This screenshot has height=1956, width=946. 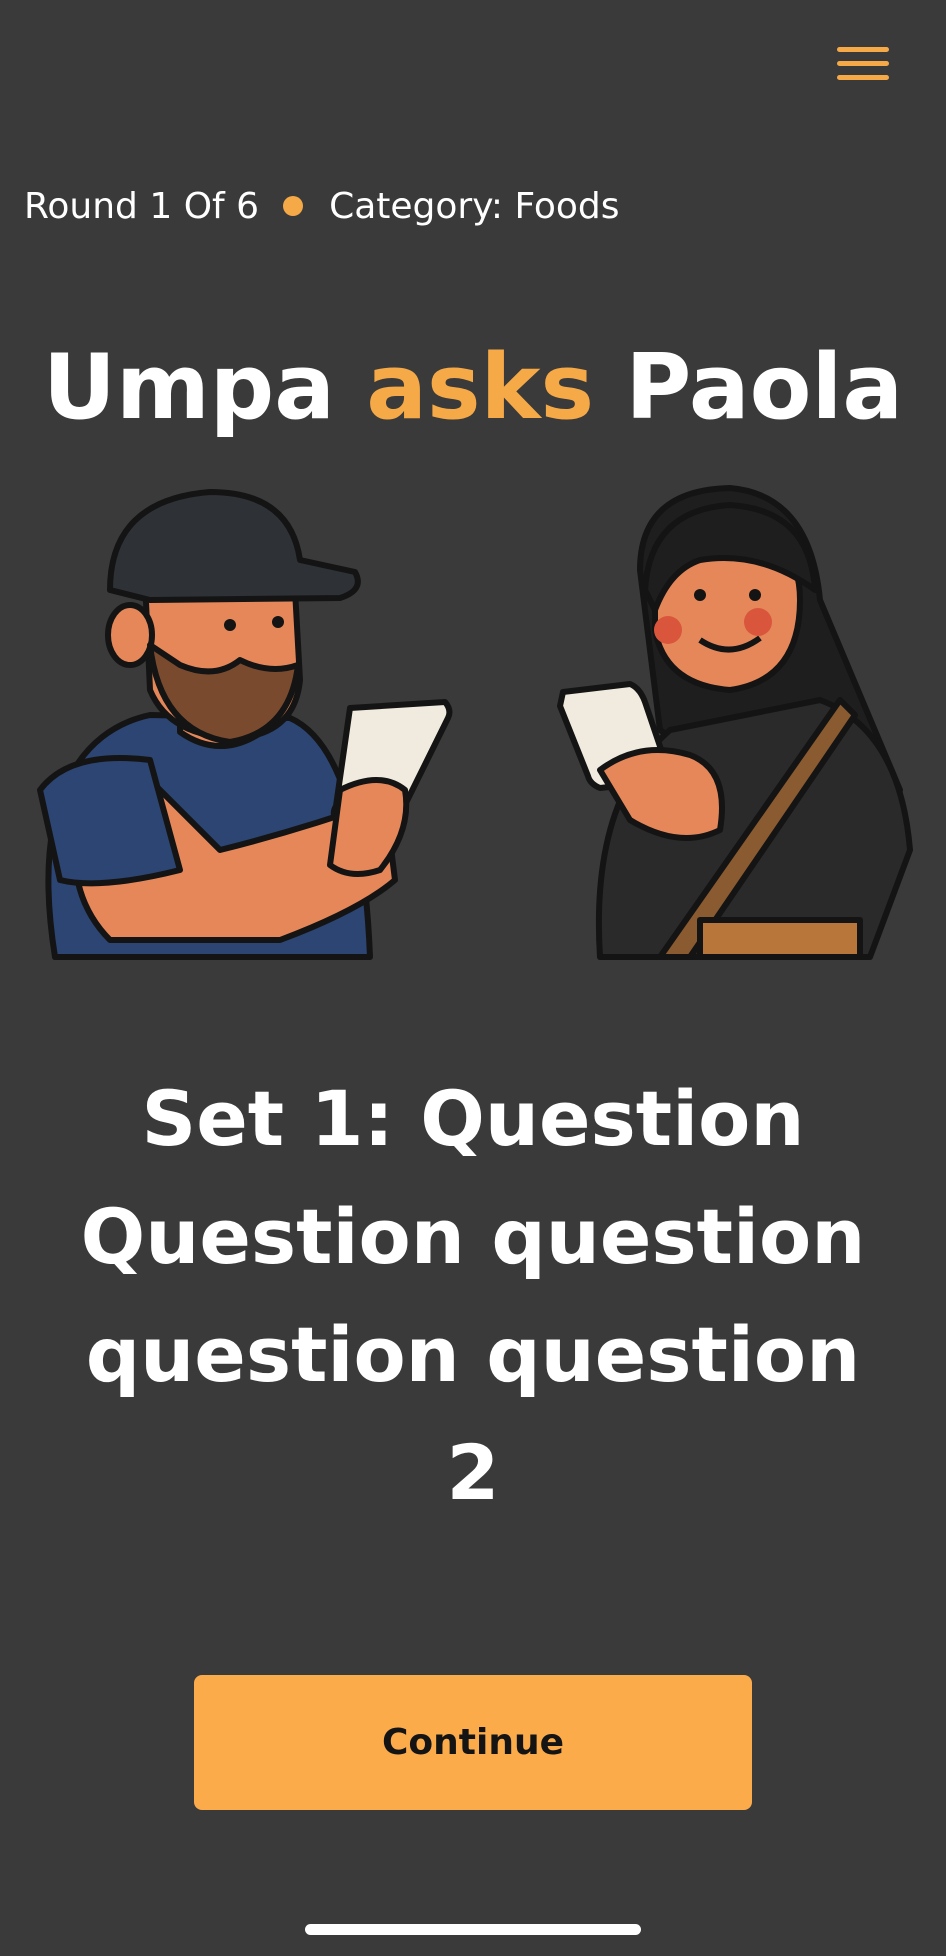 What do you see at coordinates (473, 1742) in the screenshot?
I see `continue-button: Continue` at bounding box center [473, 1742].